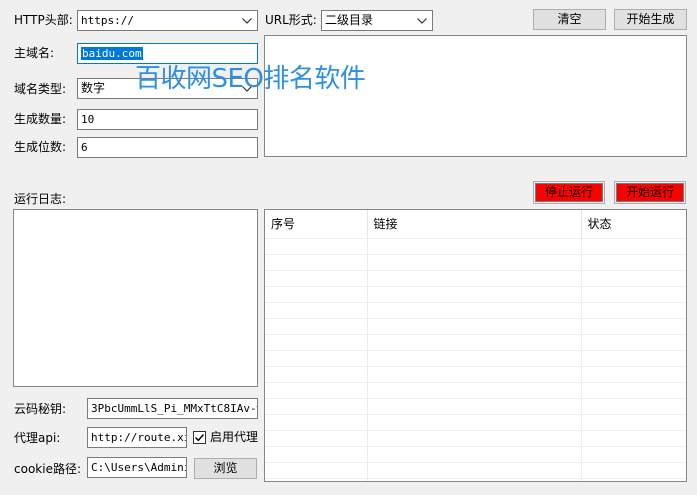  I want to click on http-header-select: https://, so click(167, 20).